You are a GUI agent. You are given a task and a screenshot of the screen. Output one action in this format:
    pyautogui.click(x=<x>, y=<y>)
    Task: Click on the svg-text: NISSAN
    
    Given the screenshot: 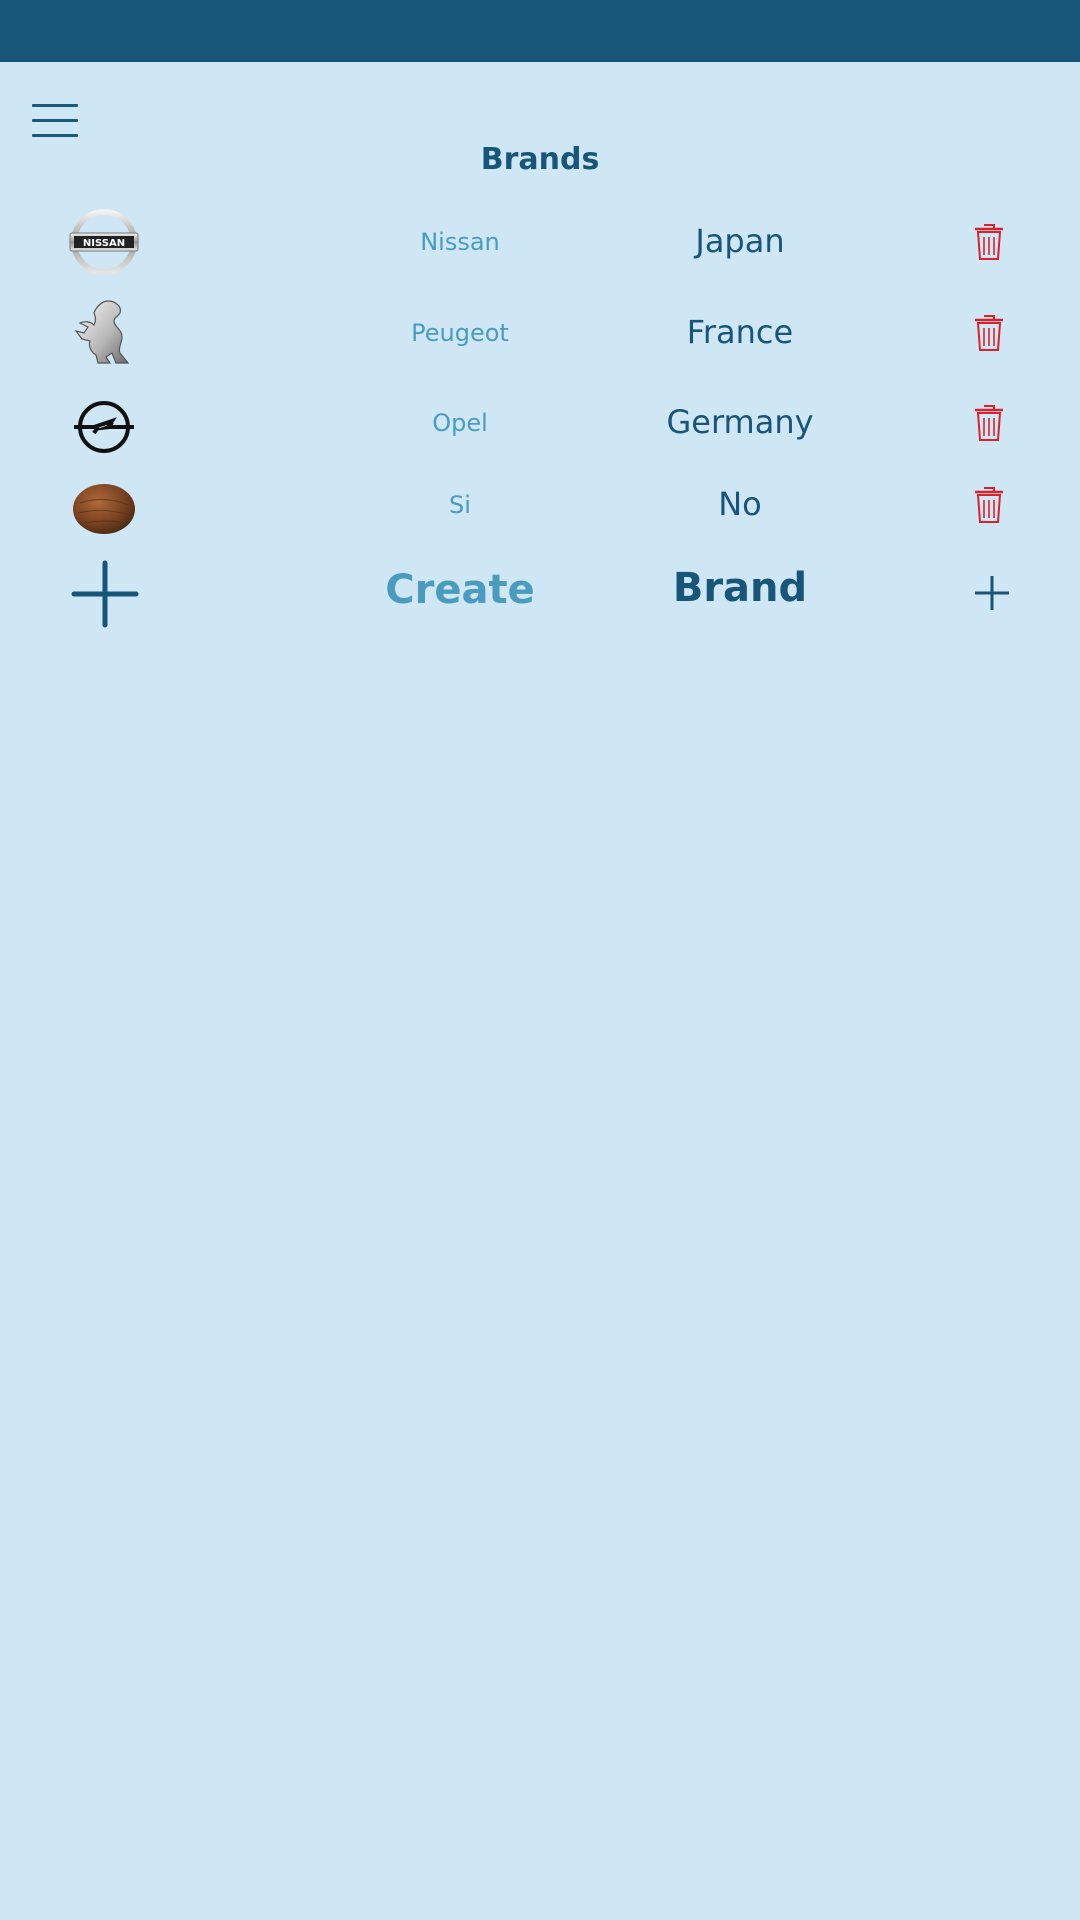 What is the action you would take?
    pyautogui.click(x=104, y=243)
    